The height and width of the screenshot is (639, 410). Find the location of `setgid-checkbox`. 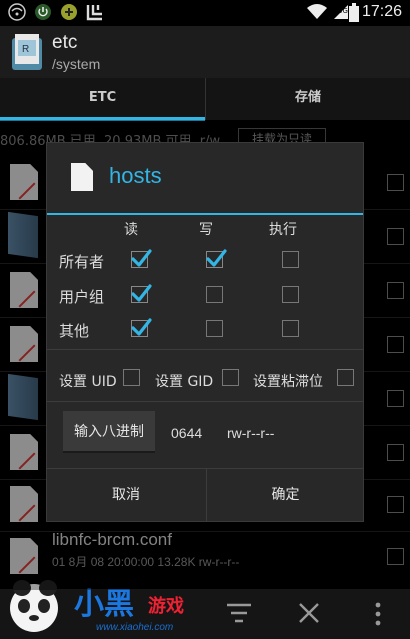

setgid-checkbox is located at coordinates (230, 377).